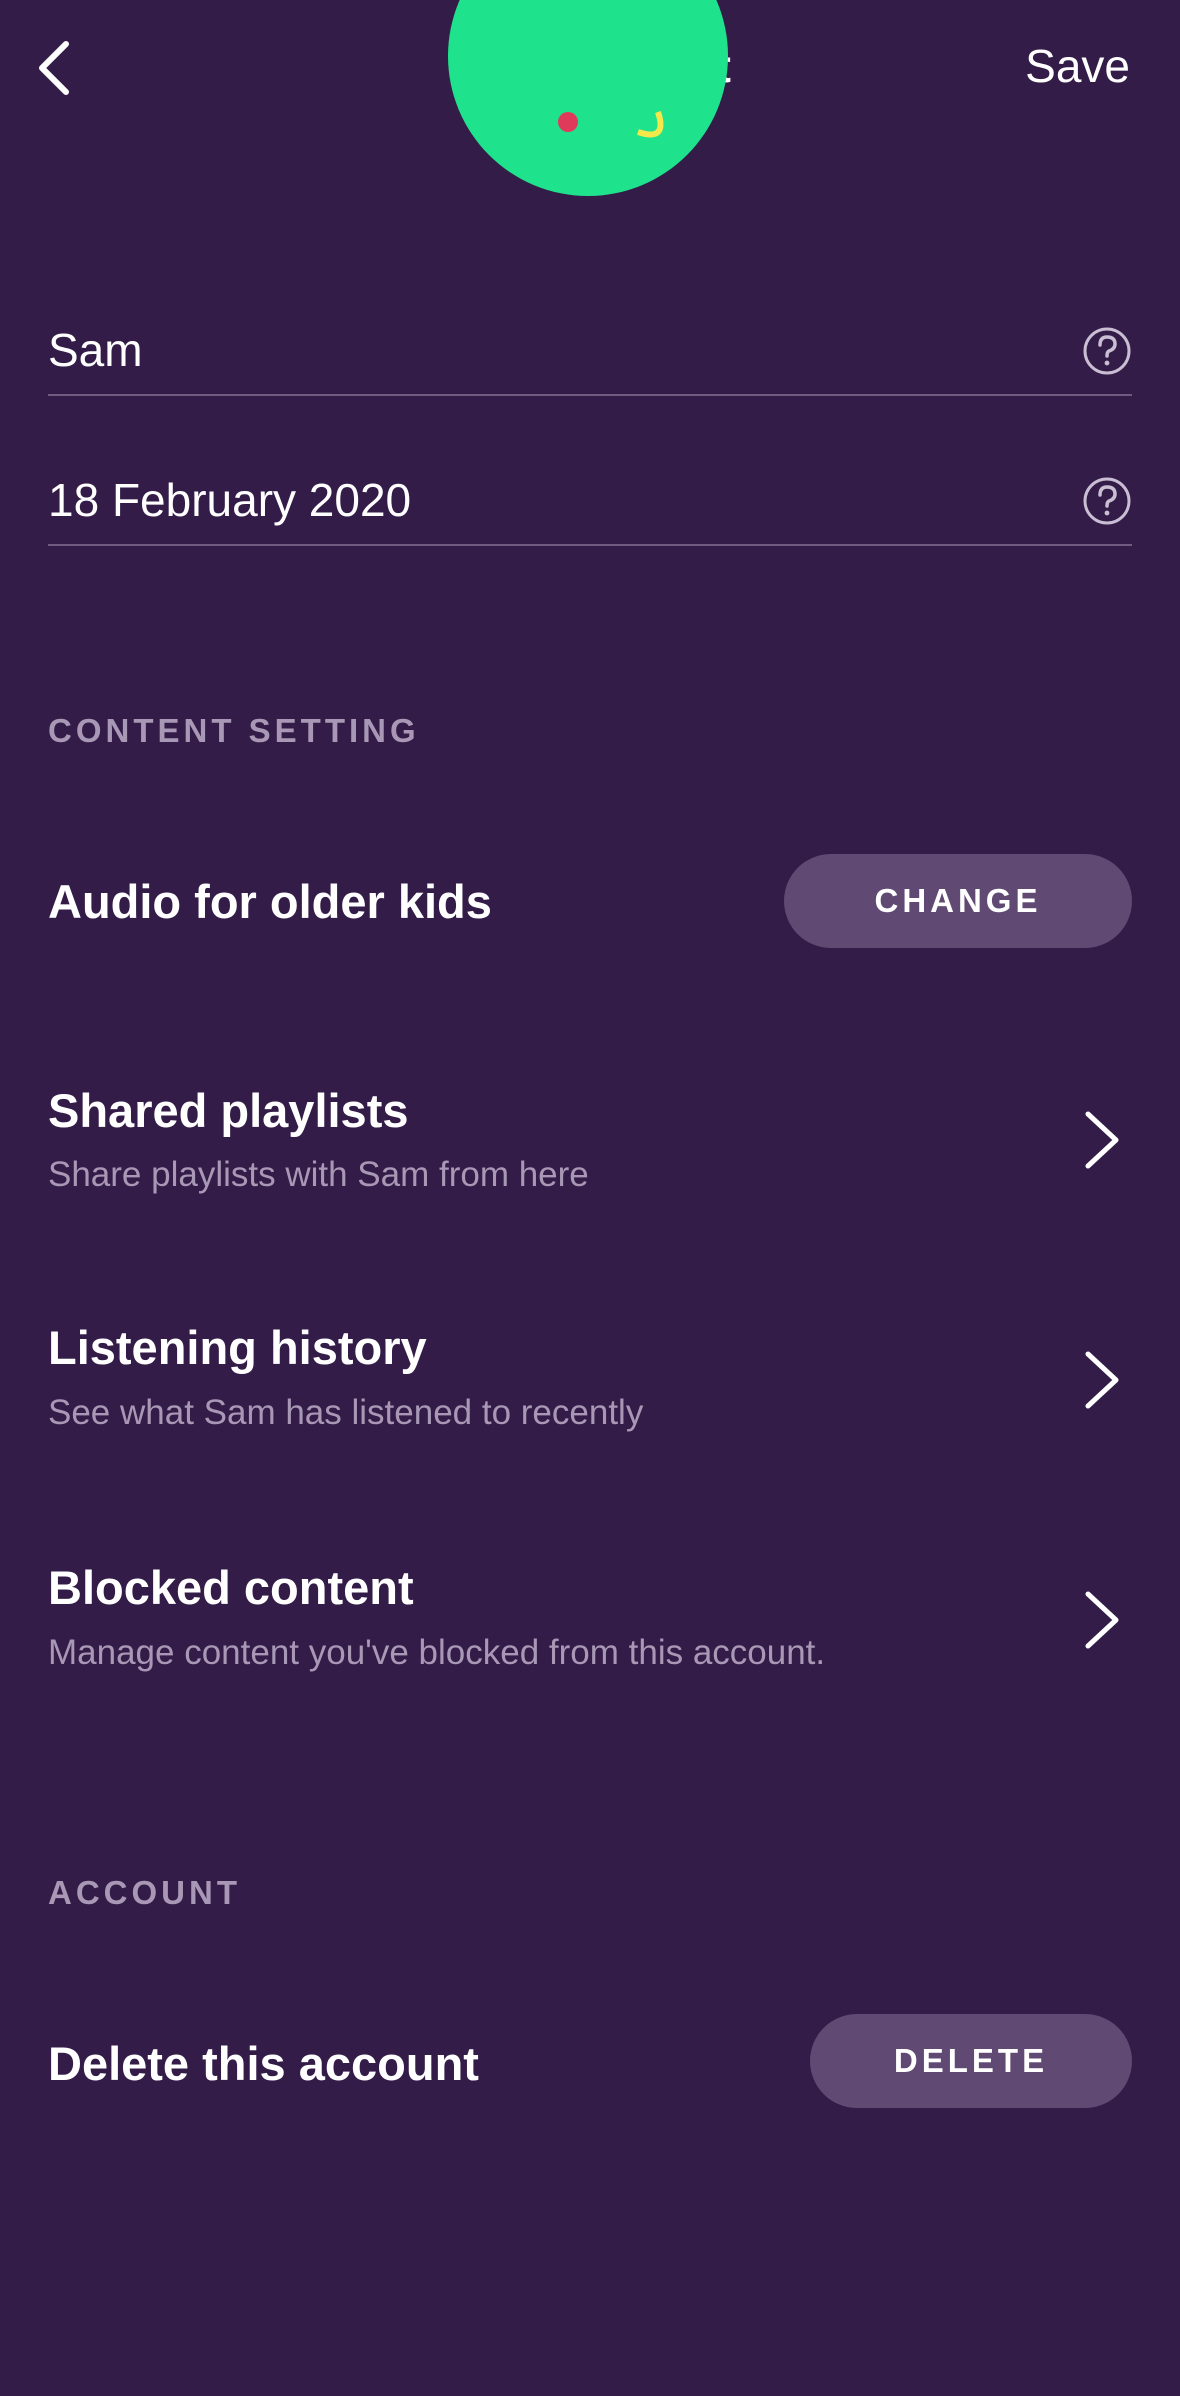 The height and width of the screenshot is (2396, 1180). I want to click on change-button: CHANGE, so click(958, 901).